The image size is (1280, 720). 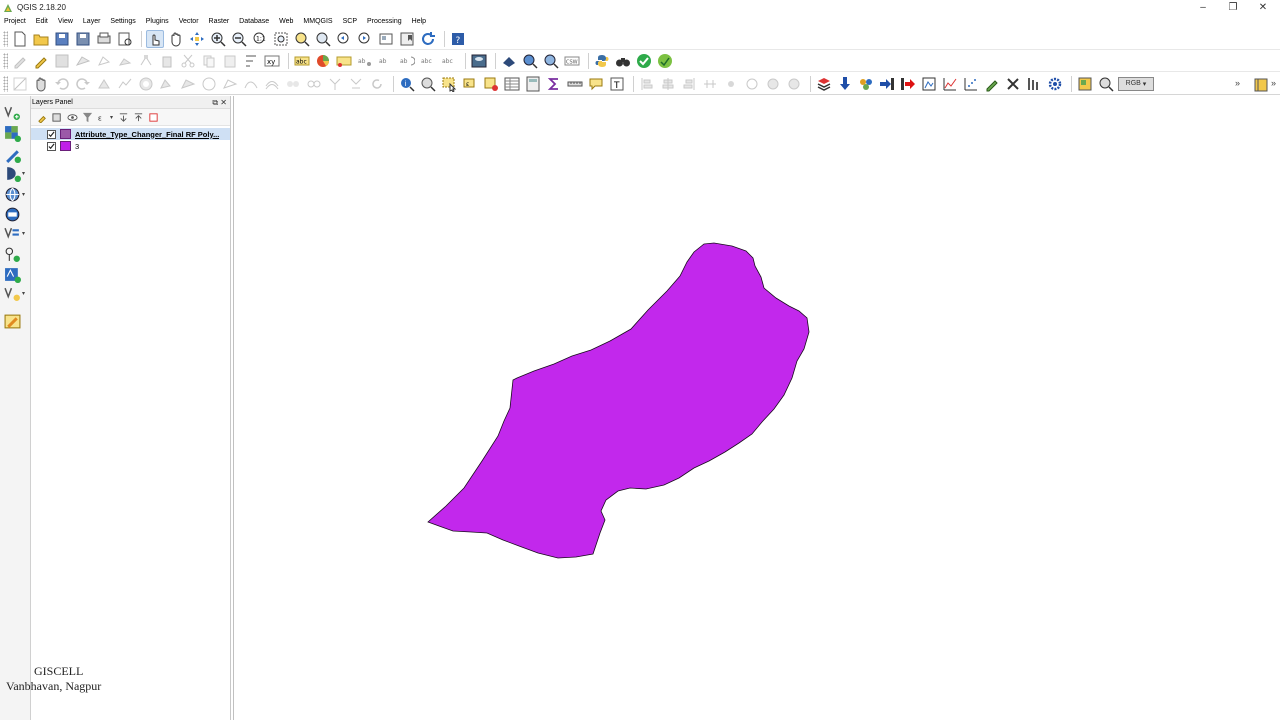 I want to click on redo-button, so click(x=83, y=84).